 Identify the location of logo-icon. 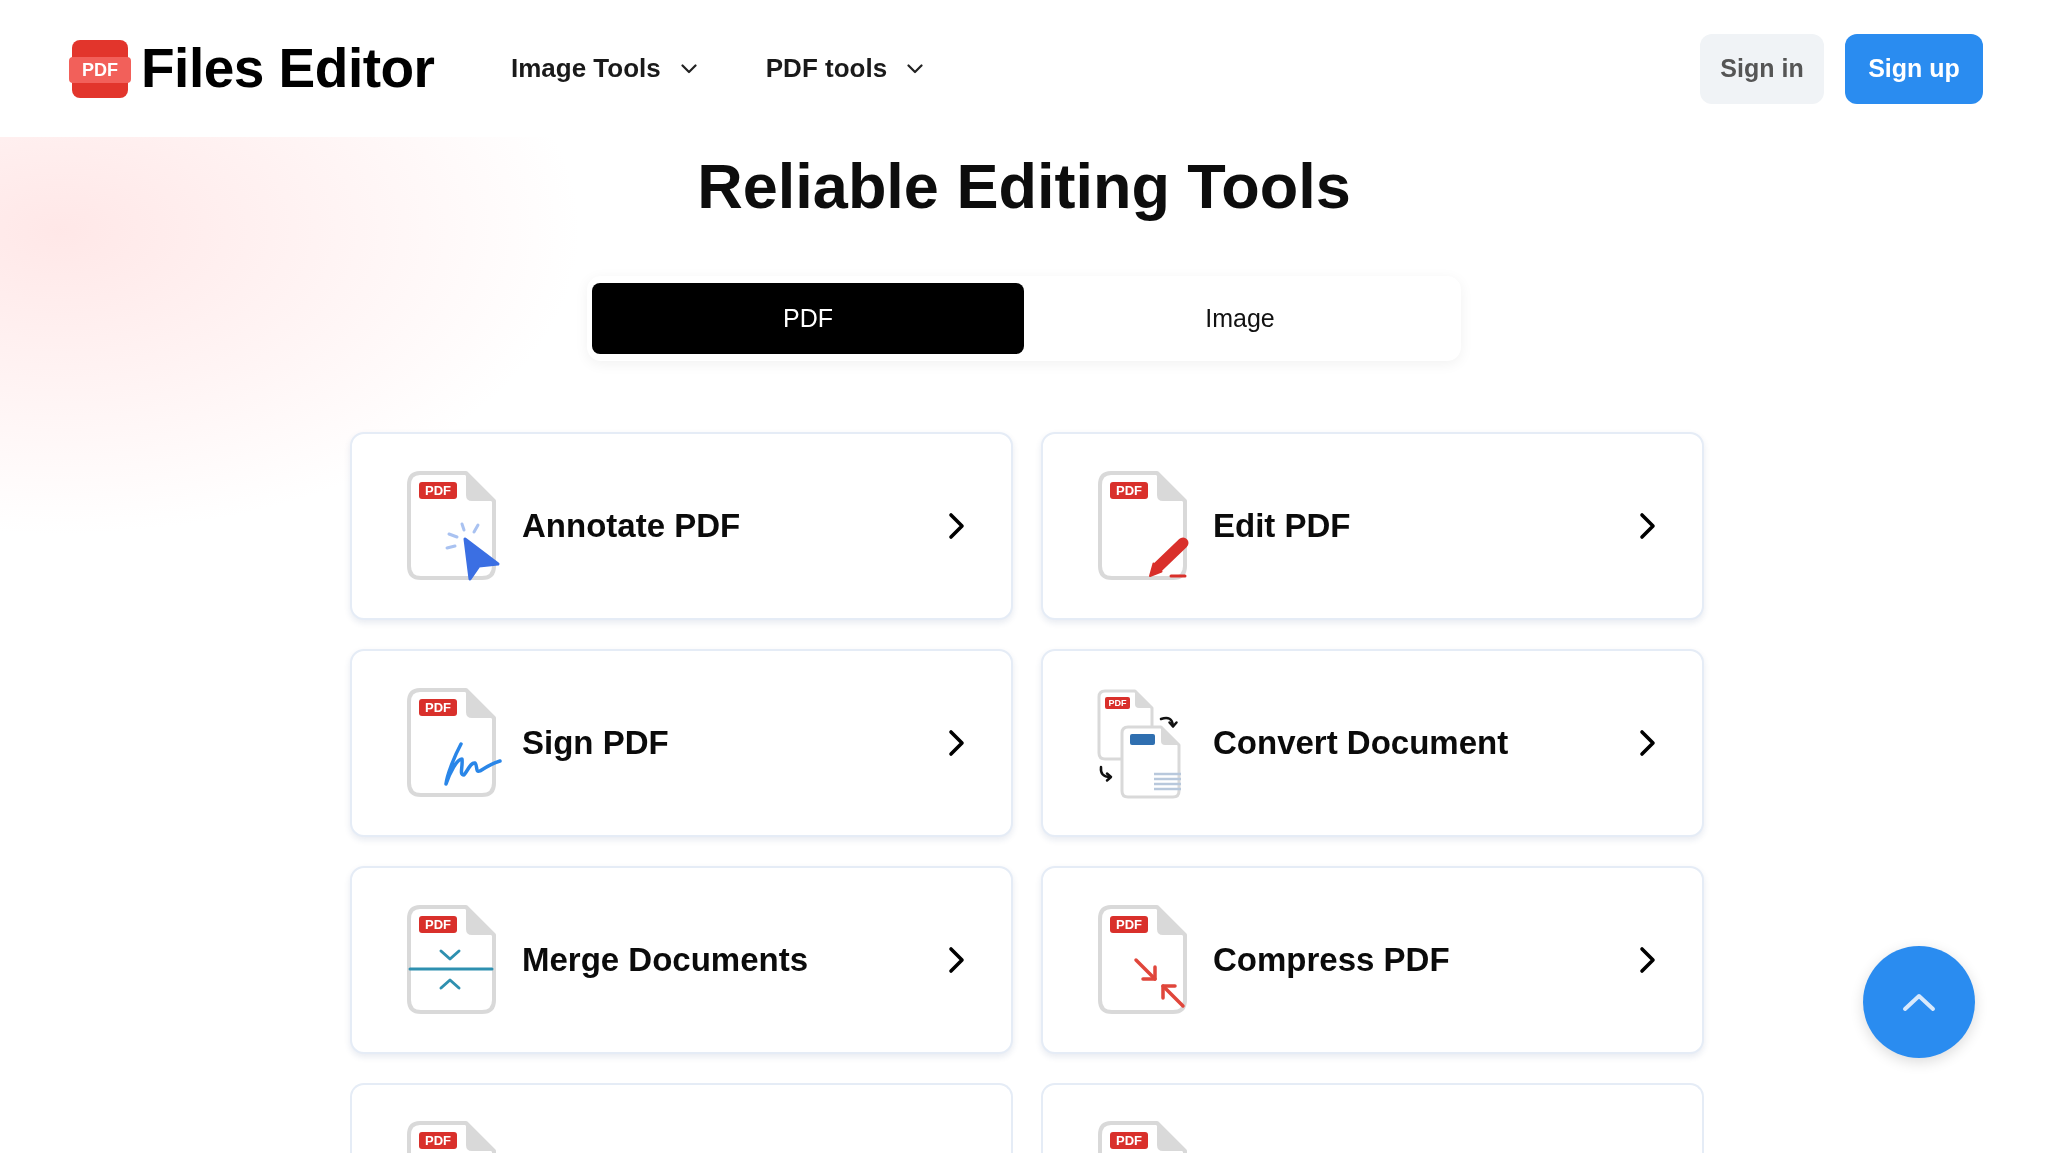
(100, 68).